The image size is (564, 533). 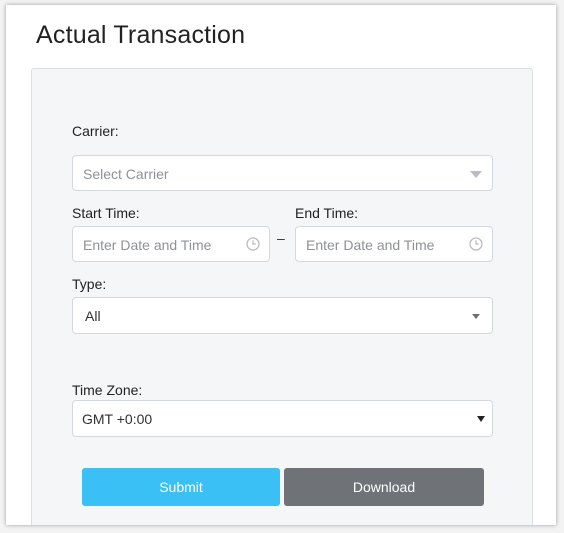 What do you see at coordinates (95, 131) in the screenshot?
I see `carrier-label: Carrier:` at bounding box center [95, 131].